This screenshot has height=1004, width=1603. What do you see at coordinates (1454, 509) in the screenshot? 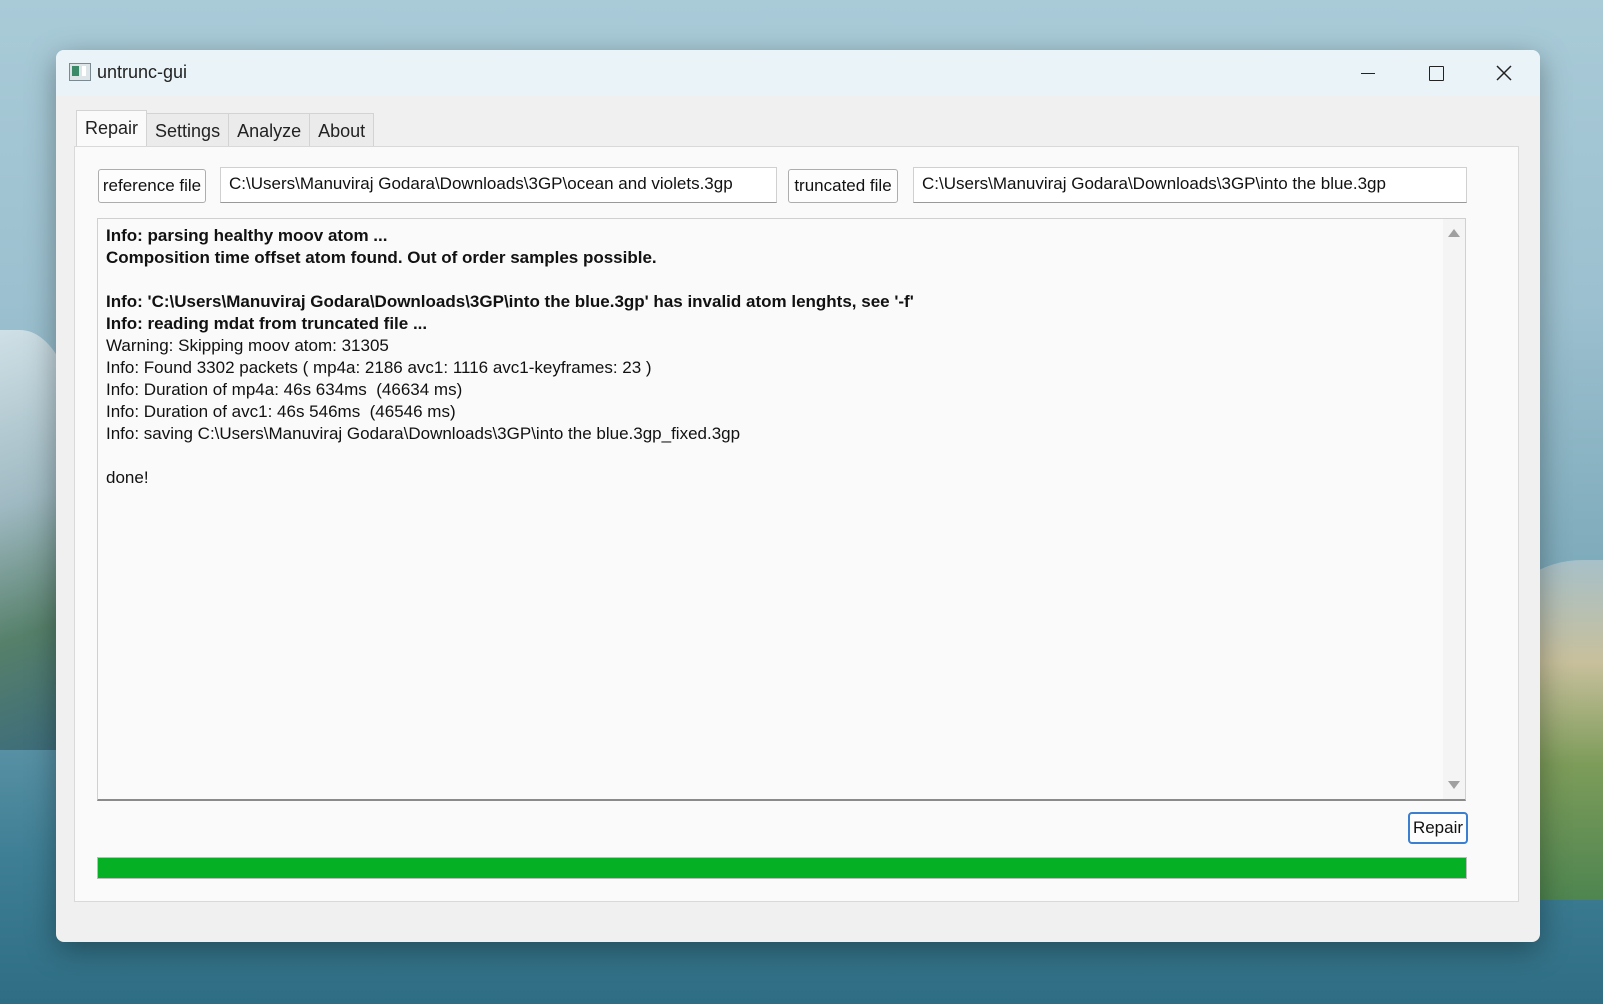
I see `log-scrollbar` at bounding box center [1454, 509].